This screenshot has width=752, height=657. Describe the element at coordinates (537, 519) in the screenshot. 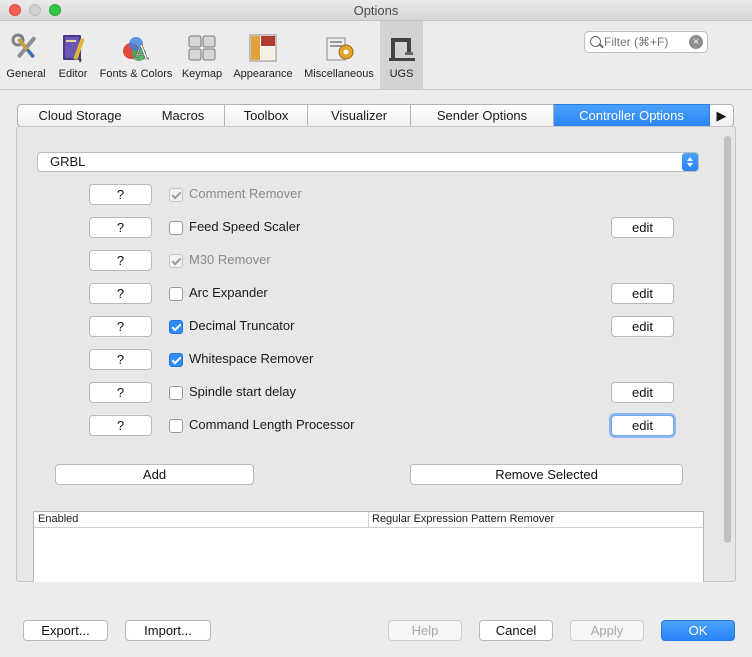

I see `column-header-pattern: Regular Expression Pattern Remover` at that location.